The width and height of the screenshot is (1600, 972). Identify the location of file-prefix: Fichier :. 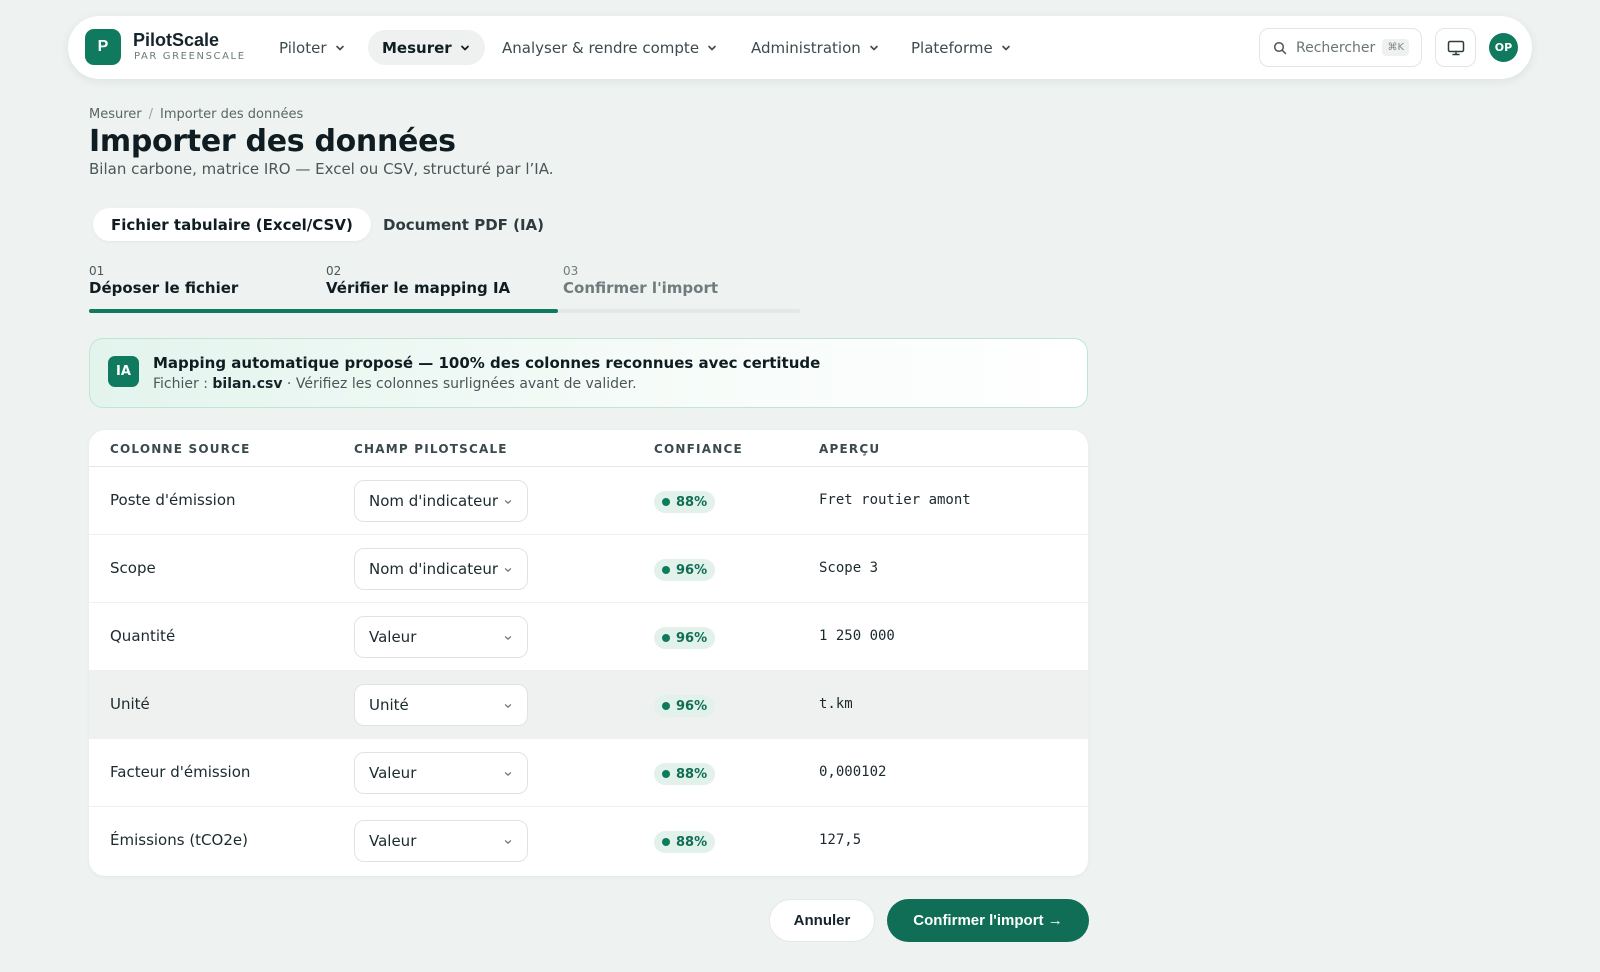
(183, 384).